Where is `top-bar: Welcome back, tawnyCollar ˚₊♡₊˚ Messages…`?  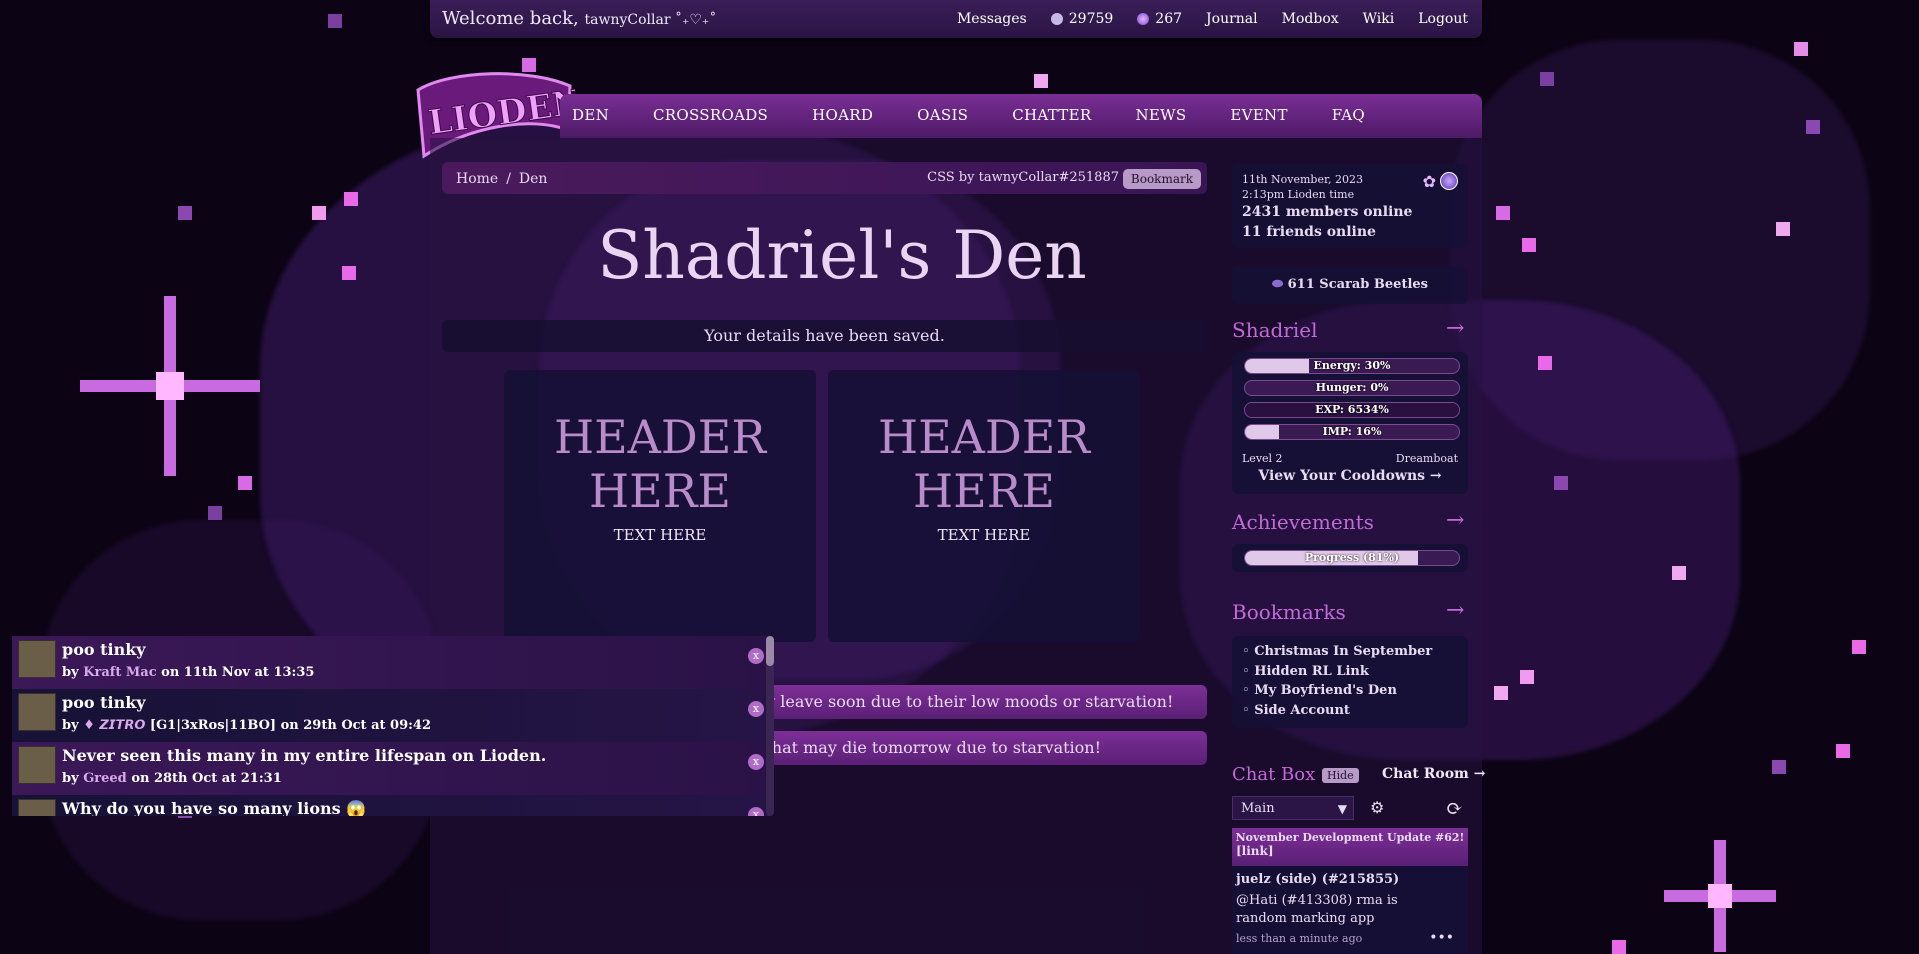
top-bar: Welcome back, tawnyCollar ˚₊♡₊˚ Messages… is located at coordinates (956, 19).